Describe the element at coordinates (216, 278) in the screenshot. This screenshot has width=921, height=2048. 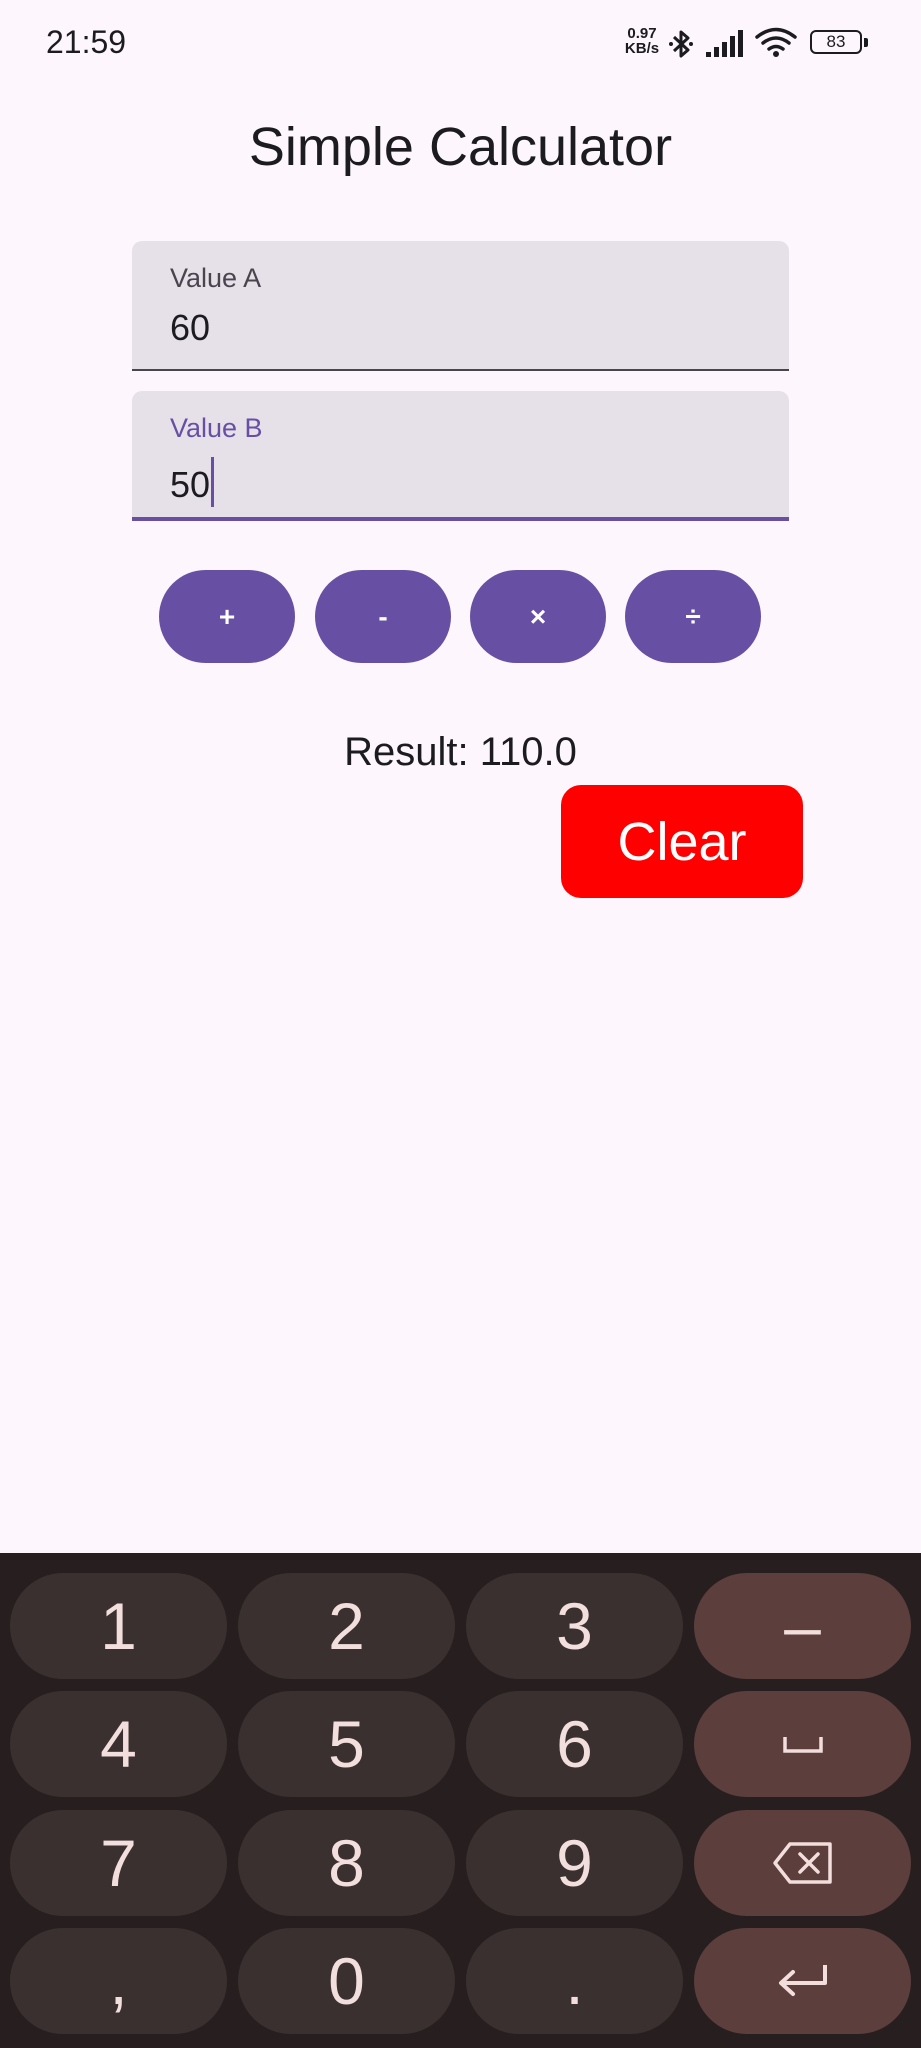
I see `value-a-label: Value A` at that location.